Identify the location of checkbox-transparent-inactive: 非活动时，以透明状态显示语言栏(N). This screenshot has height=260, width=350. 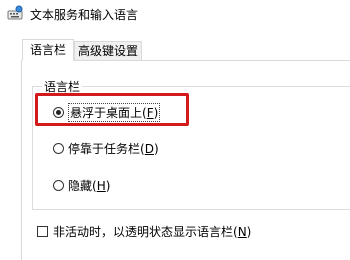
(144, 231).